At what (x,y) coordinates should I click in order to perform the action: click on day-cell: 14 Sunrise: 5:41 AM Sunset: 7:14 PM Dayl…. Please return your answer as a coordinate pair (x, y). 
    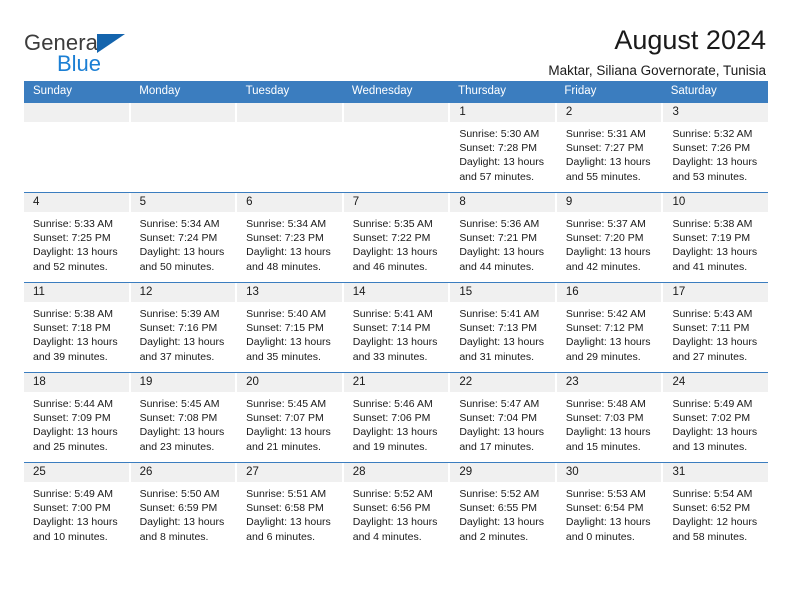
    Looking at the image, I should click on (397, 327).